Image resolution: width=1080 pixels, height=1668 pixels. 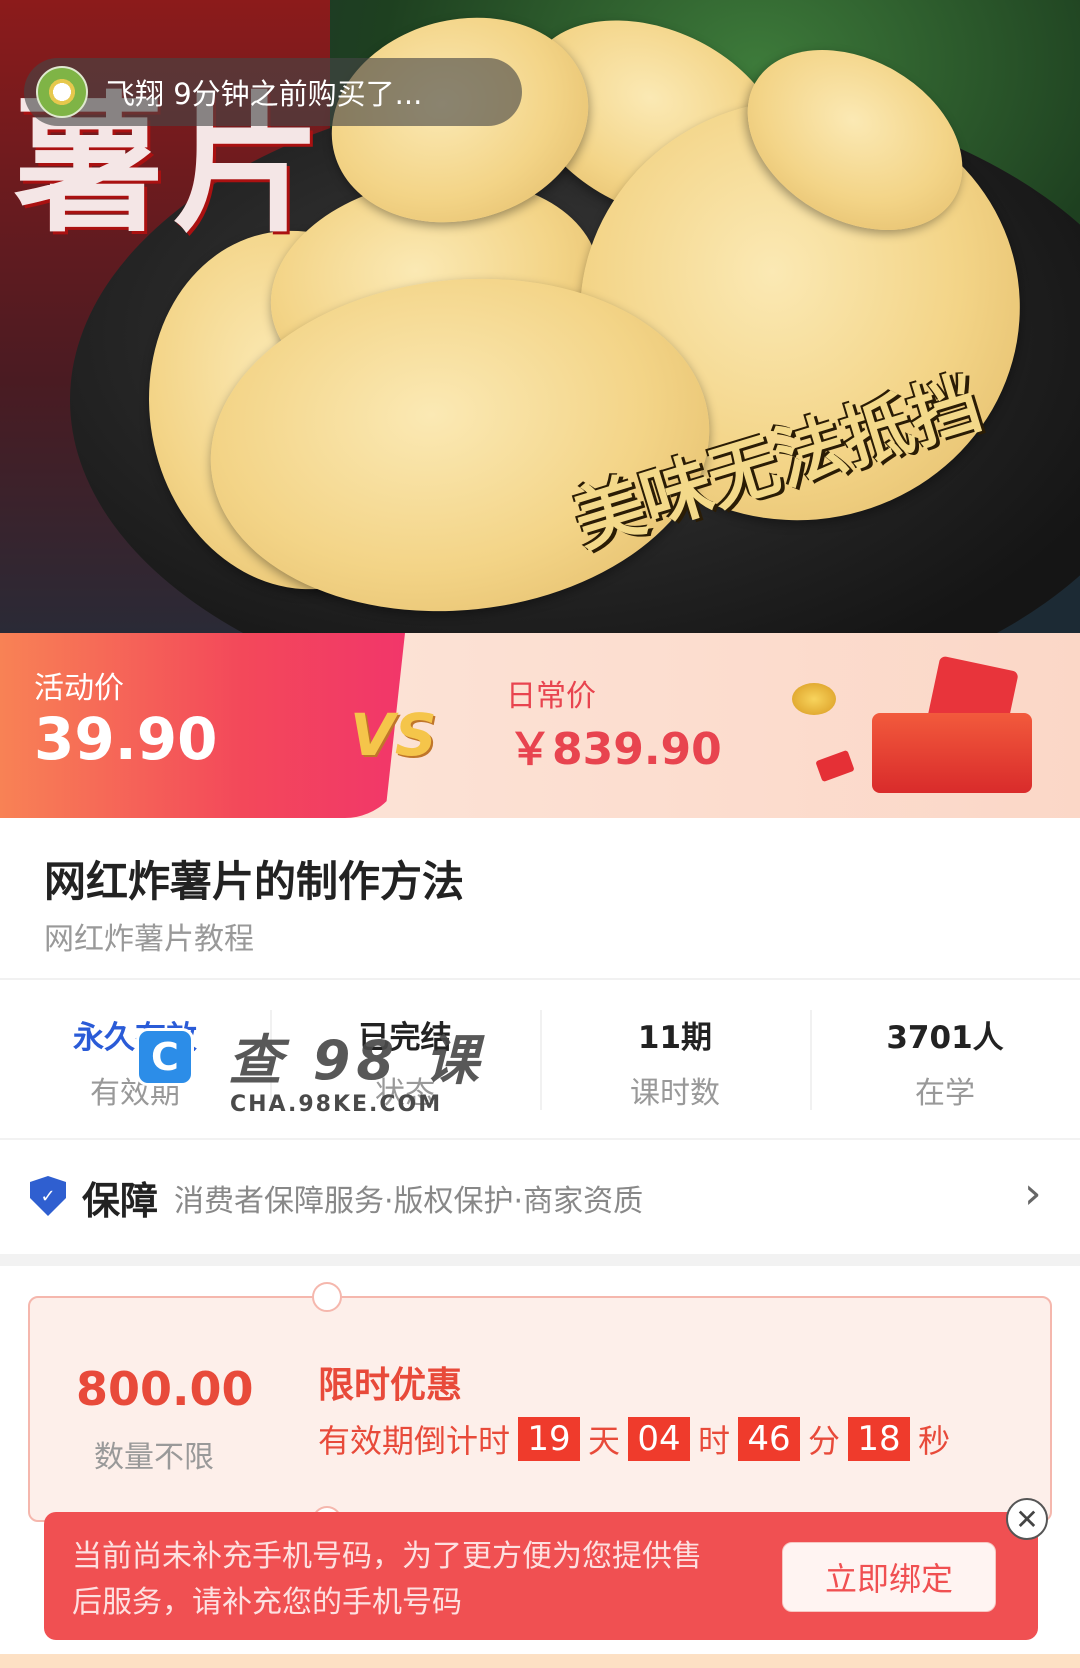 I want to click on shield-check-icon: ✓, so click(x=48, y=1196).